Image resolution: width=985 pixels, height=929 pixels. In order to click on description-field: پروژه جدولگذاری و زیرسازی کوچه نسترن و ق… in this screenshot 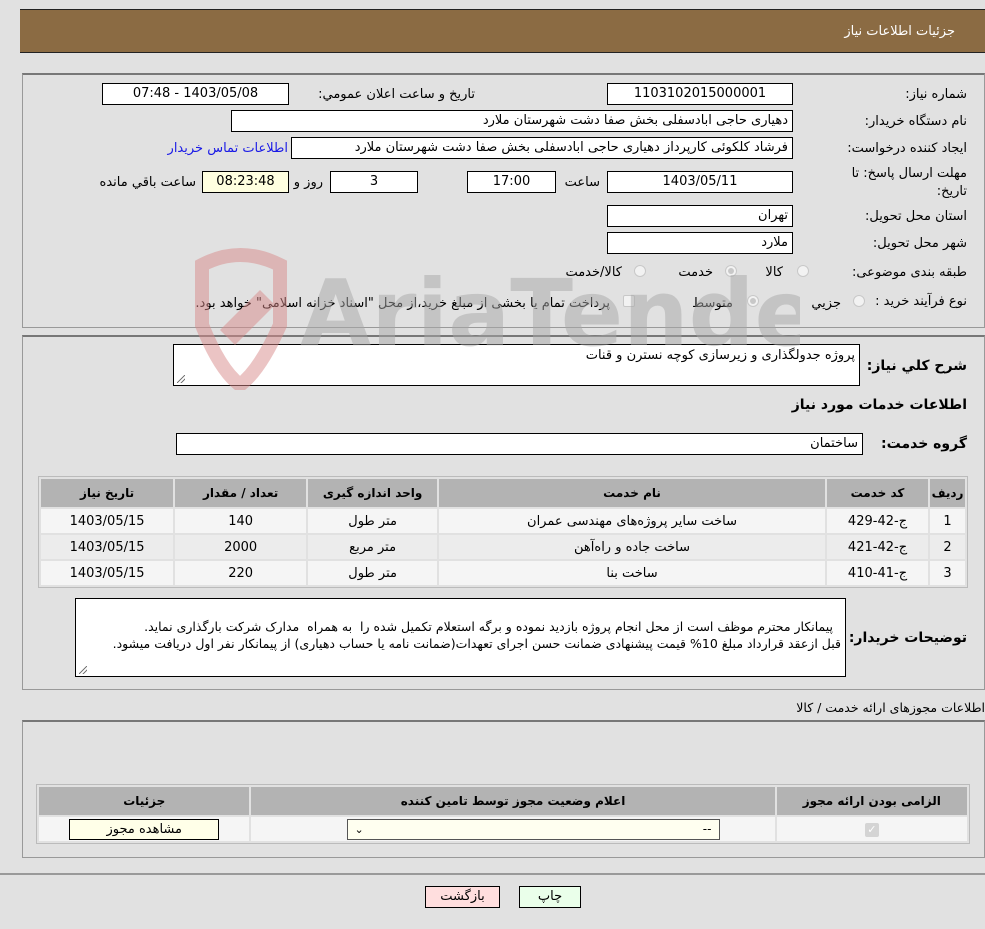, I will do `click(516, 365)`.